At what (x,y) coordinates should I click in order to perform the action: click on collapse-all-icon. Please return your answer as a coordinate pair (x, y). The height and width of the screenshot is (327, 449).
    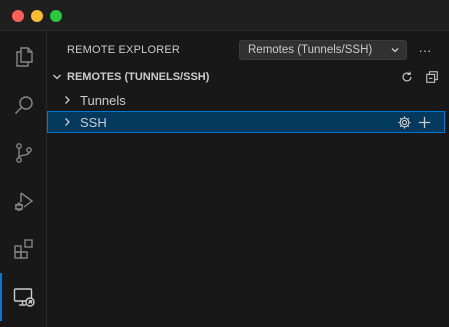
    Looking at the image, I should click on (432, 77).